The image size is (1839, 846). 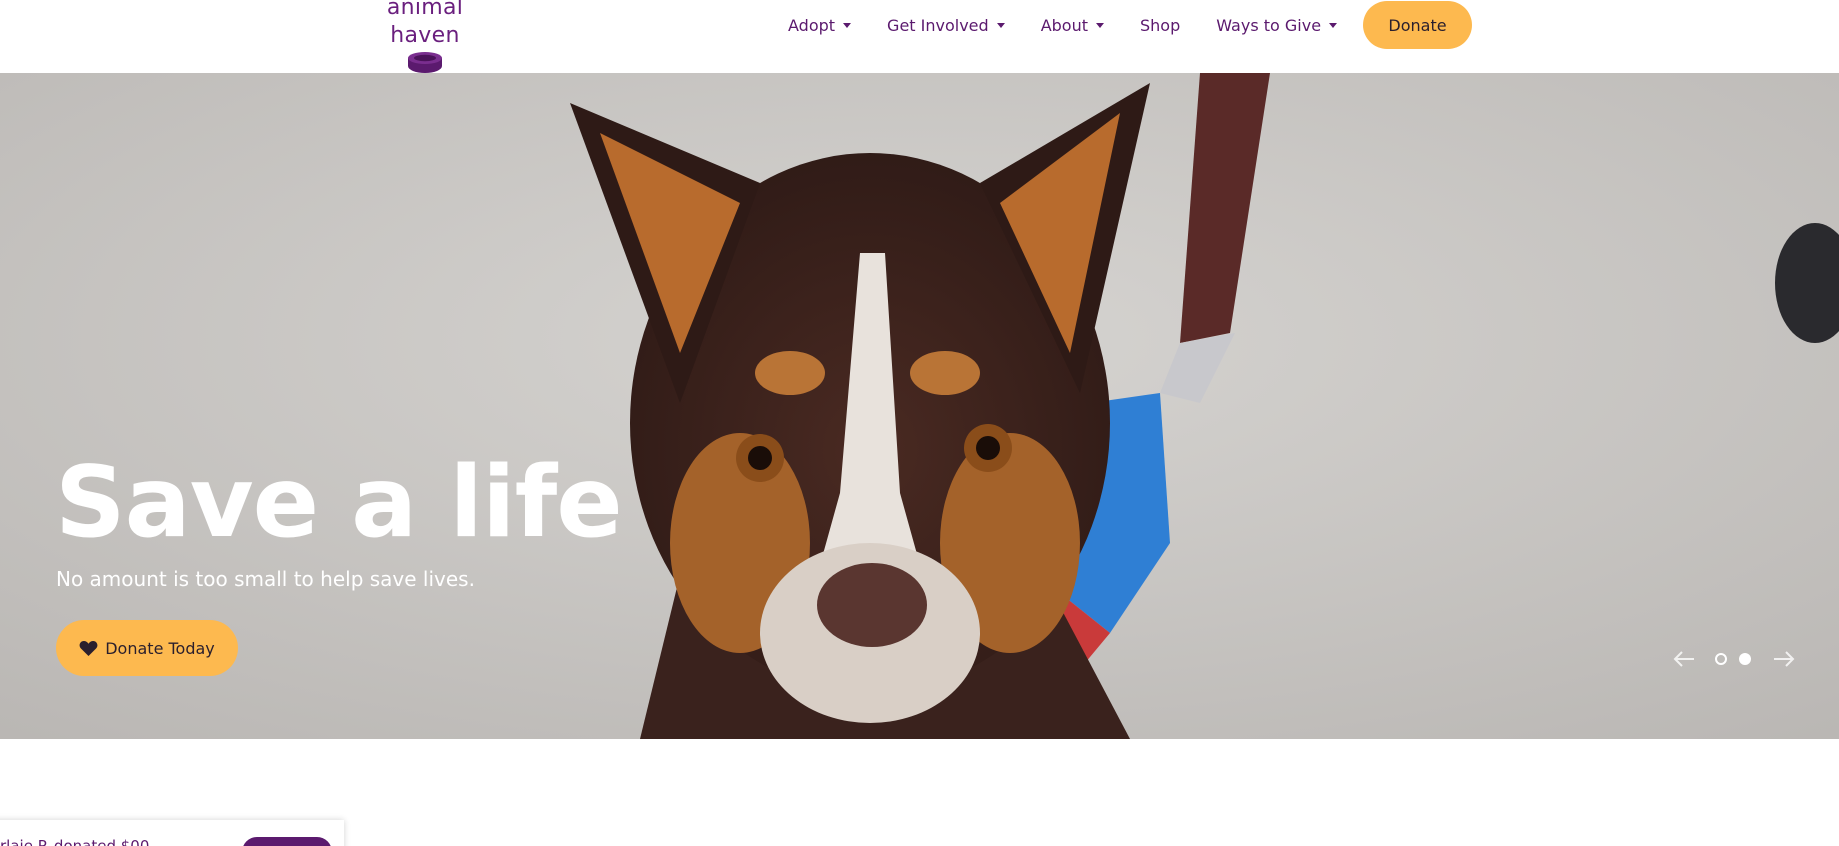 I want to click on nav-shop: Shop, so click(x=1160, y=25).